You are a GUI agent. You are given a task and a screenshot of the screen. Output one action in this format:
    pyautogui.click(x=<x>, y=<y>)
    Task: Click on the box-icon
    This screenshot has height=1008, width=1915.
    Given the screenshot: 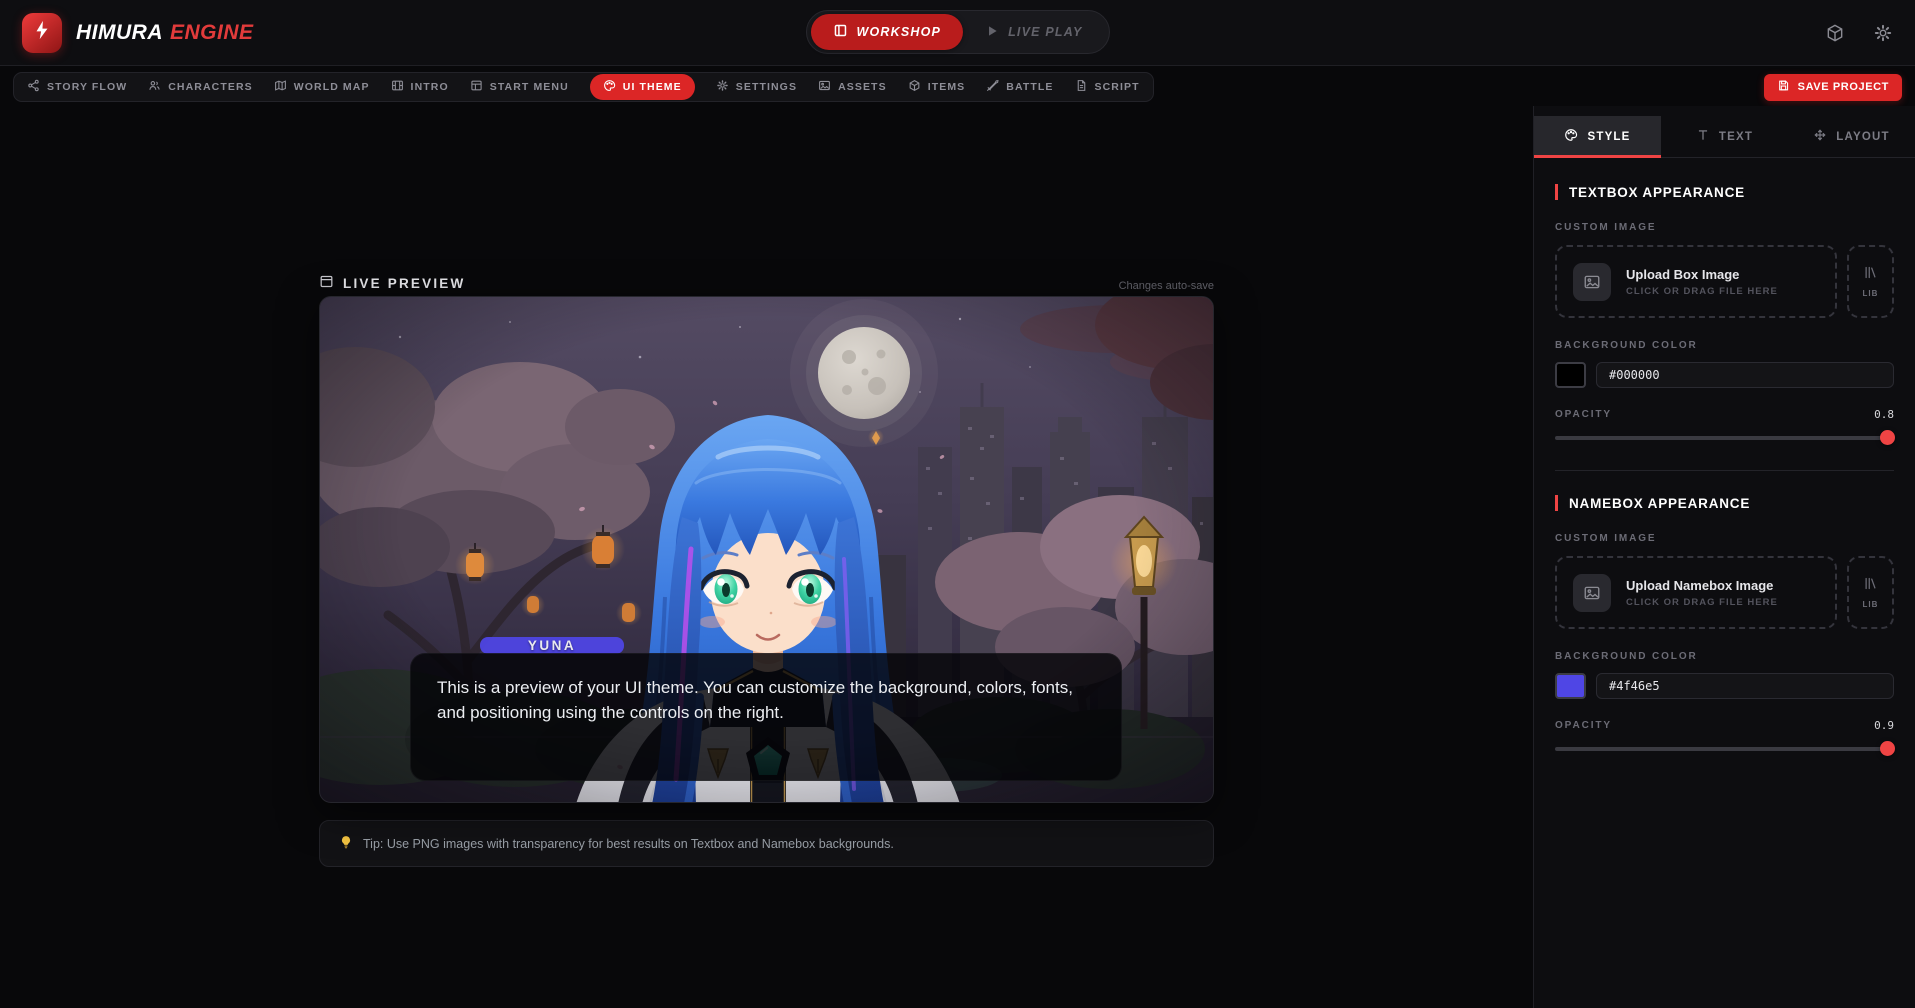 What is the action you would take?
    pyautogui.click(x=914, y=87)
    